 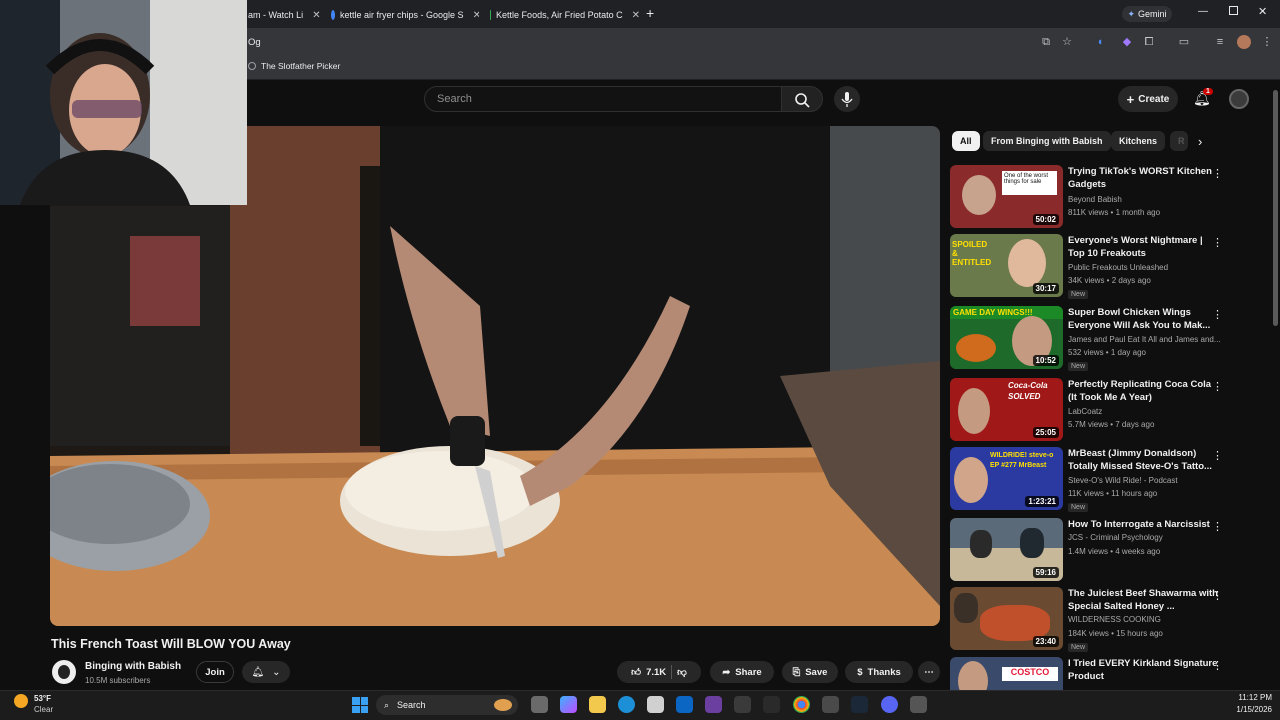 I want to click on channel-name: WILDERNESS COOKING, so click(x=1144, y=619).